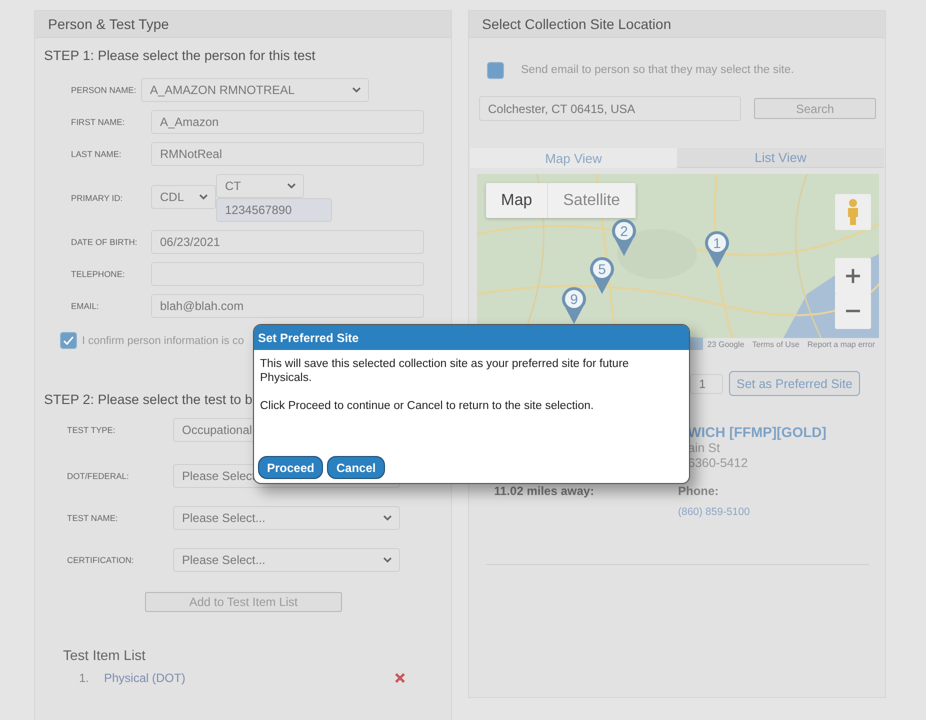 This screenshot has height=720, width=926. What do you see at coordinates (677, 24) in the screenshot?
I see `panel-title: Select Collection Site Location` at bounding box center [677, 24].